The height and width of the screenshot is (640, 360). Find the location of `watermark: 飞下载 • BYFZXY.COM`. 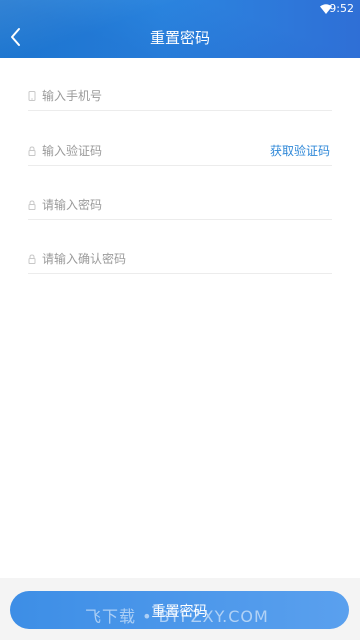

watermark: 飞下载 • BYFZXY.COM is located at coordinates (177, 616).